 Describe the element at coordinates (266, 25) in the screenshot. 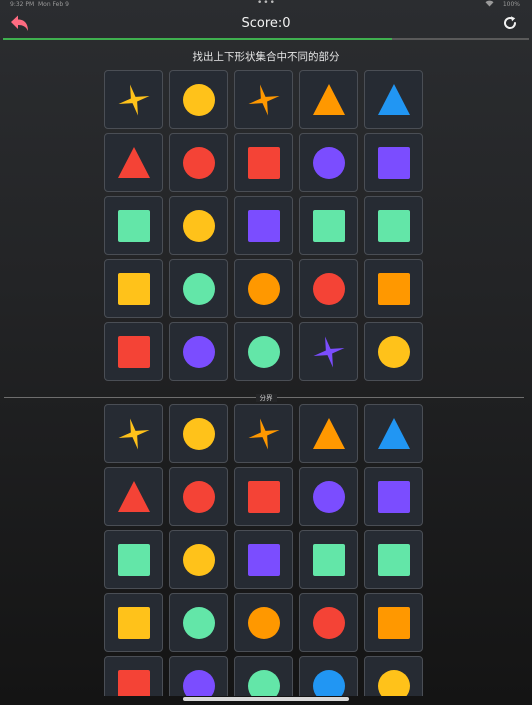

I see `top-bar: Score:0` at that location.